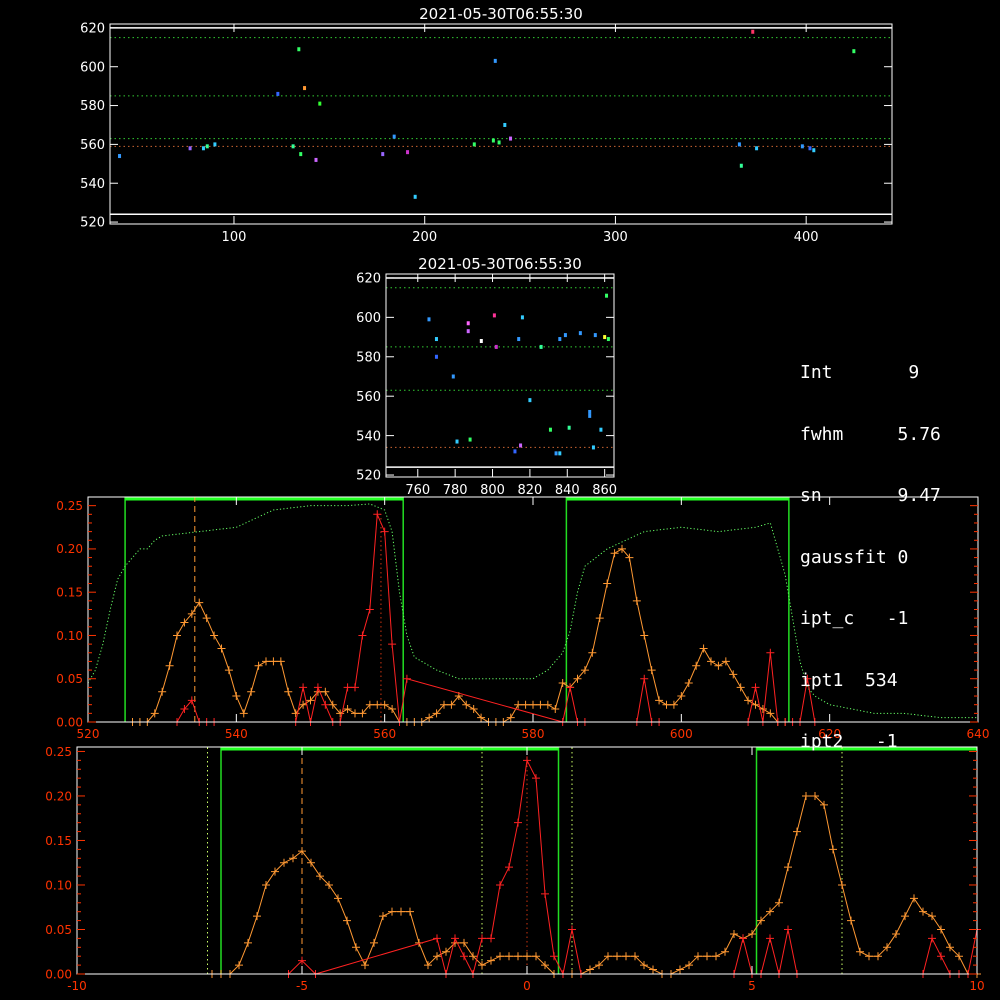 This screenshot has width=1000, height=1000. I want to click on x-tick-label: 200, so click(424, 237).